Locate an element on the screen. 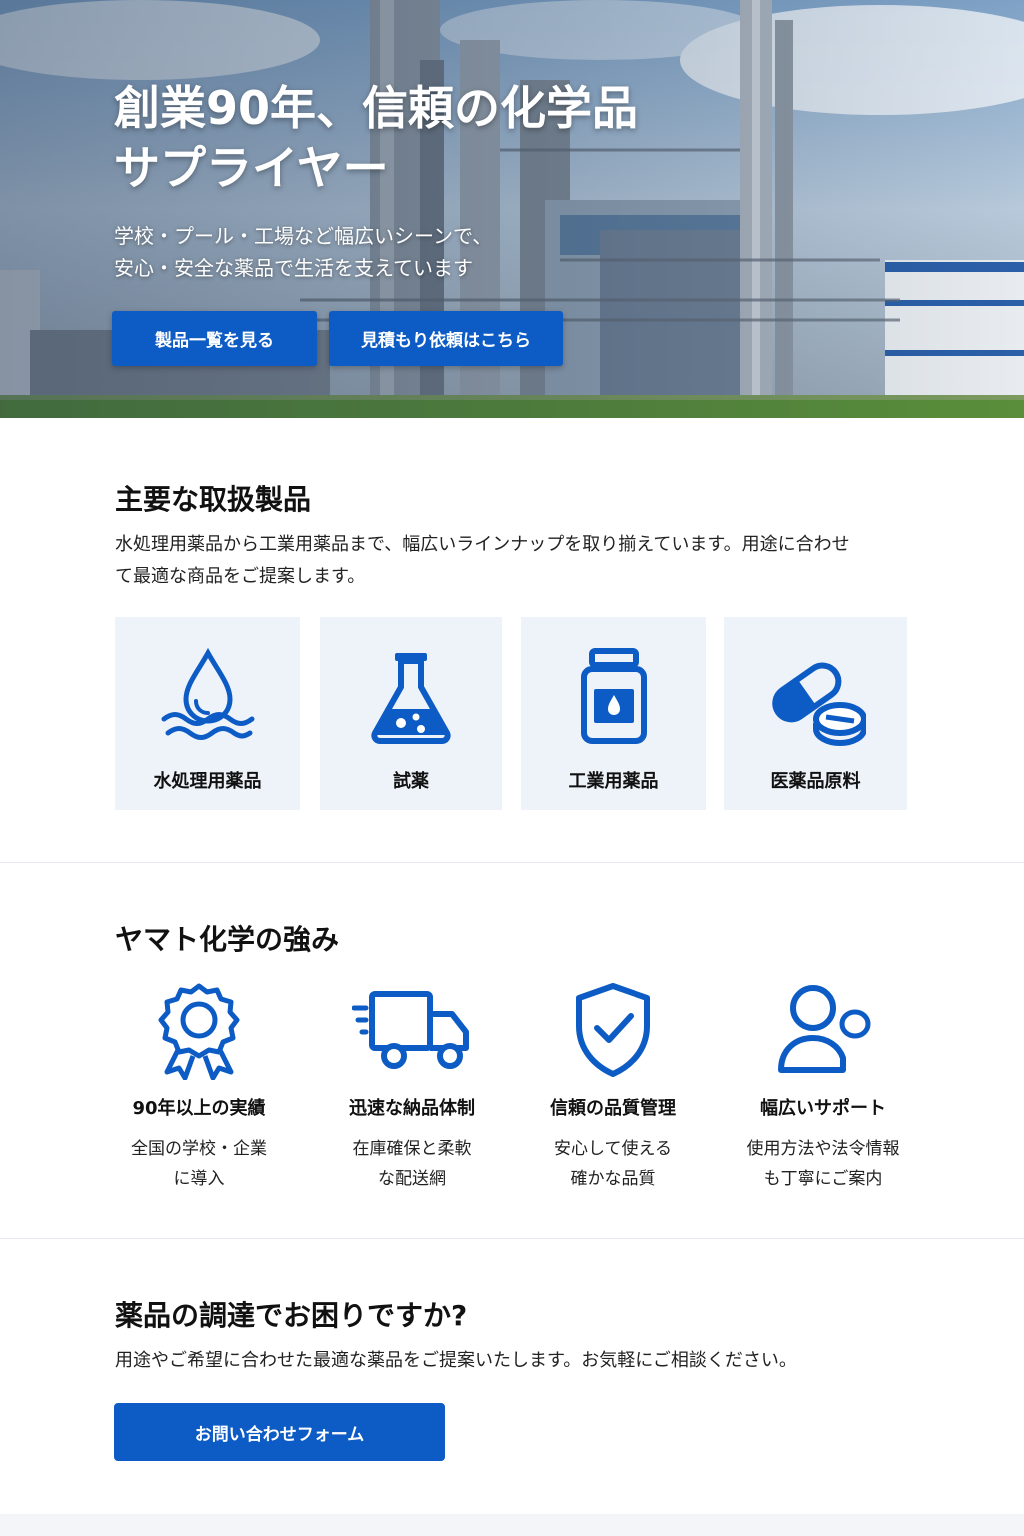 Image resolution: width=1024 pixels, height=1536 pixels. award-ribbon-icon is located at coordinates (199, 1031).